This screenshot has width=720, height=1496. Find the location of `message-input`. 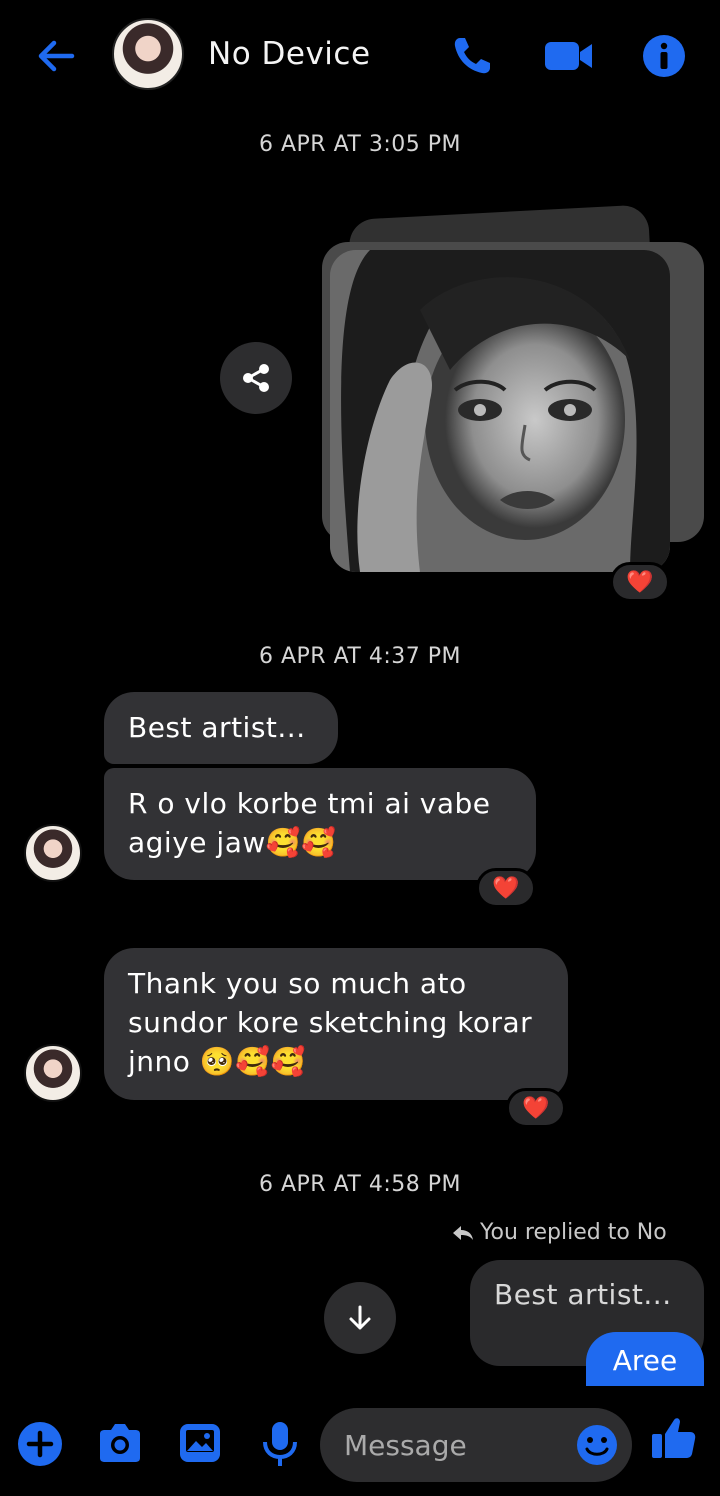

message-input is located at coordinates (454, 1445).